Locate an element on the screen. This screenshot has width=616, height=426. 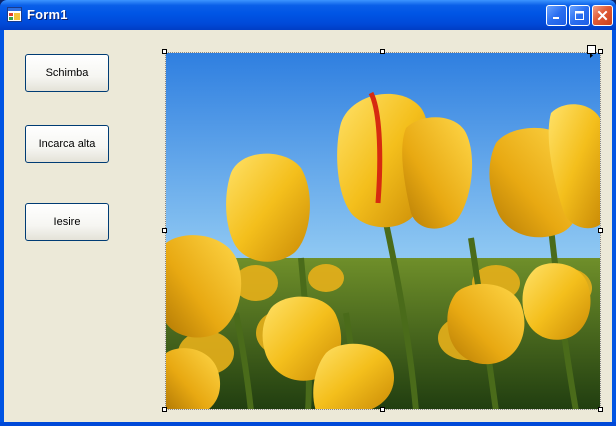
schimba-button: Schimba is located at coordinates (67, 73).